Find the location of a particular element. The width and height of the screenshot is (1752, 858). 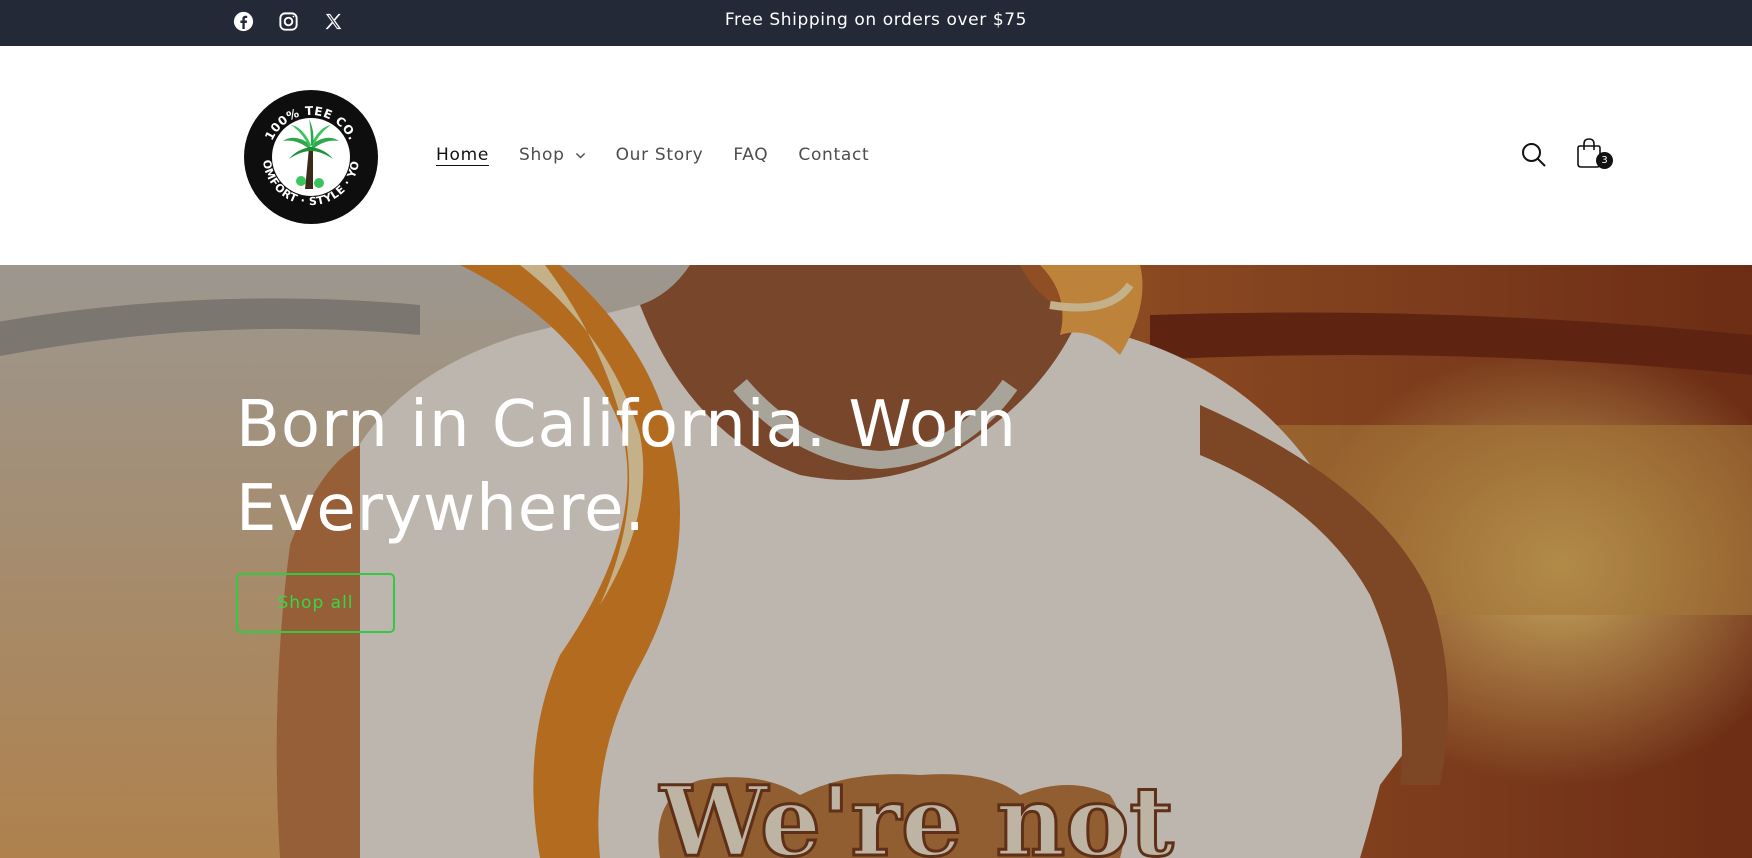

announcement-text: Free Shipping on orders over $75 is located at coordinates (876, 20).